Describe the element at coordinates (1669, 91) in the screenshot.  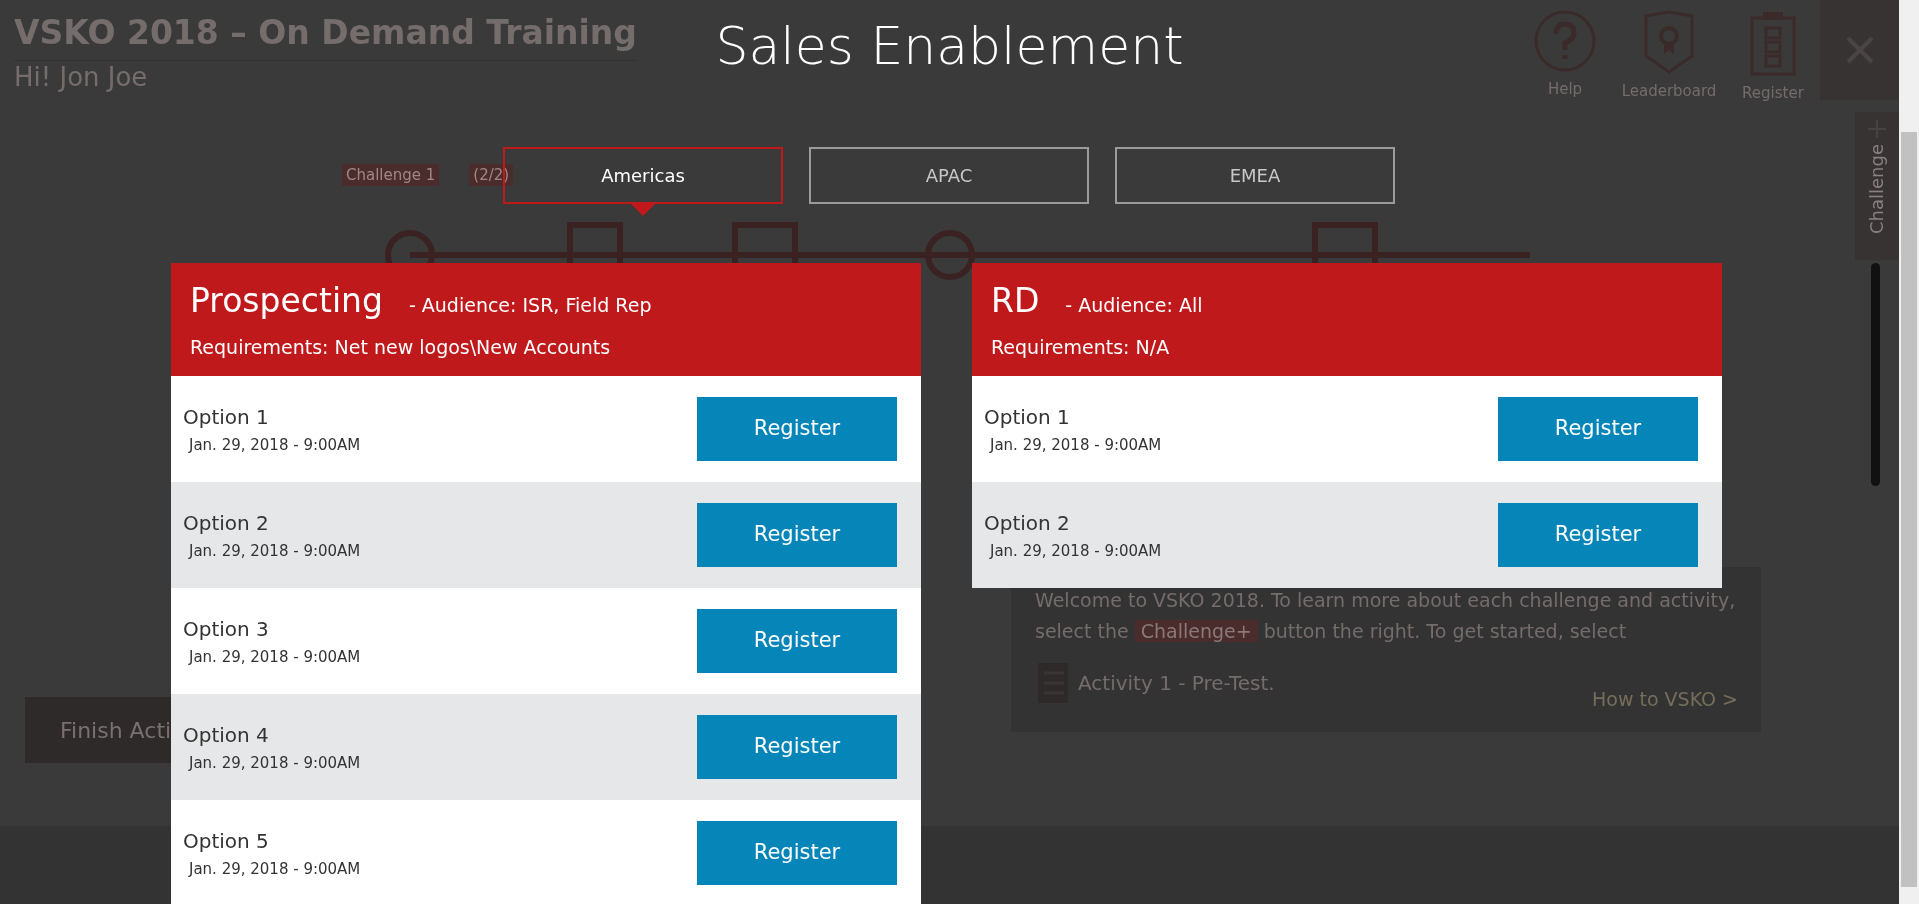
I see `header-action-label: Leaderboard` at that location.